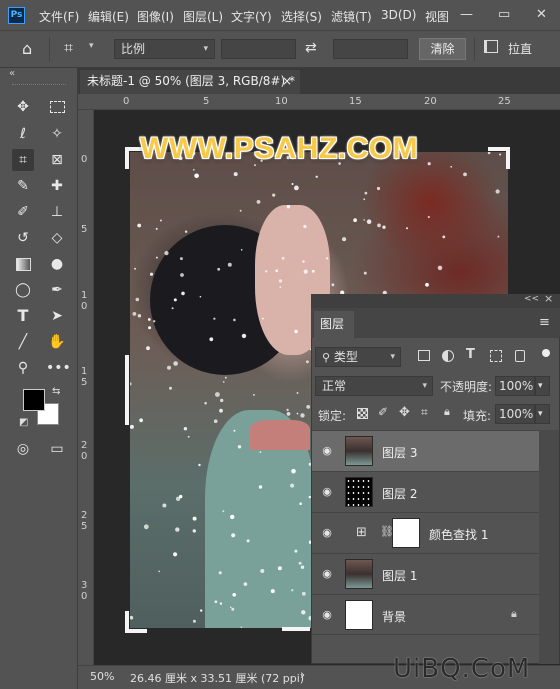  What do you see at coordinates (544, 322) in the screenshot?
I see `panel-menu-icon: ≡` at bounding box center [544, 322].